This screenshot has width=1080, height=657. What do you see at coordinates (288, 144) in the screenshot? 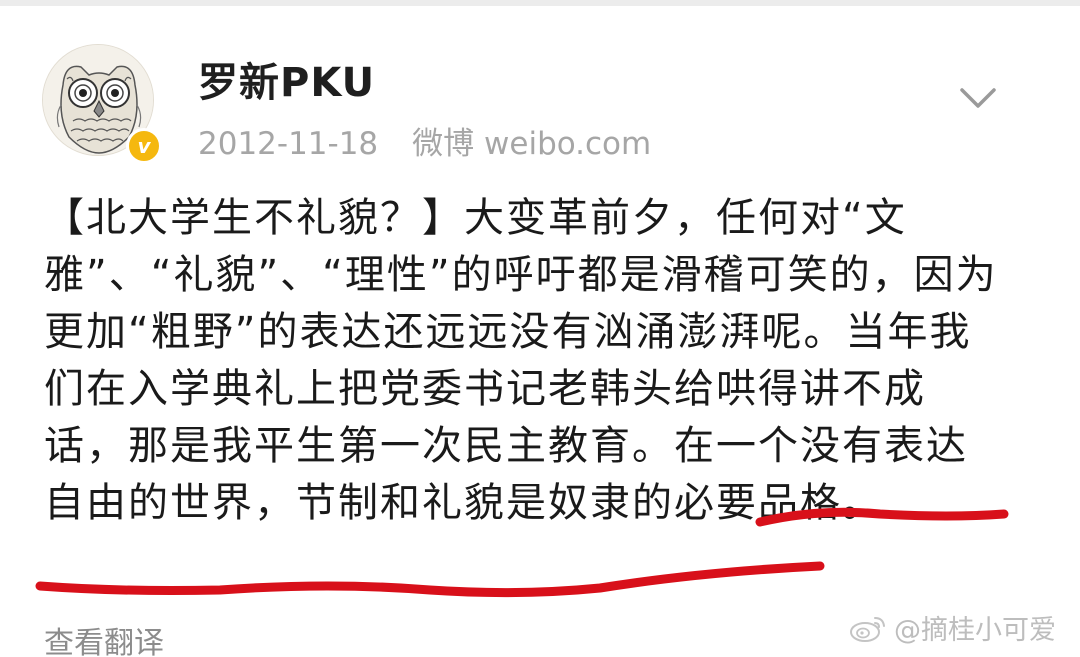
I see `post-date: 2012-11-18` at bounding box center [288, 144].